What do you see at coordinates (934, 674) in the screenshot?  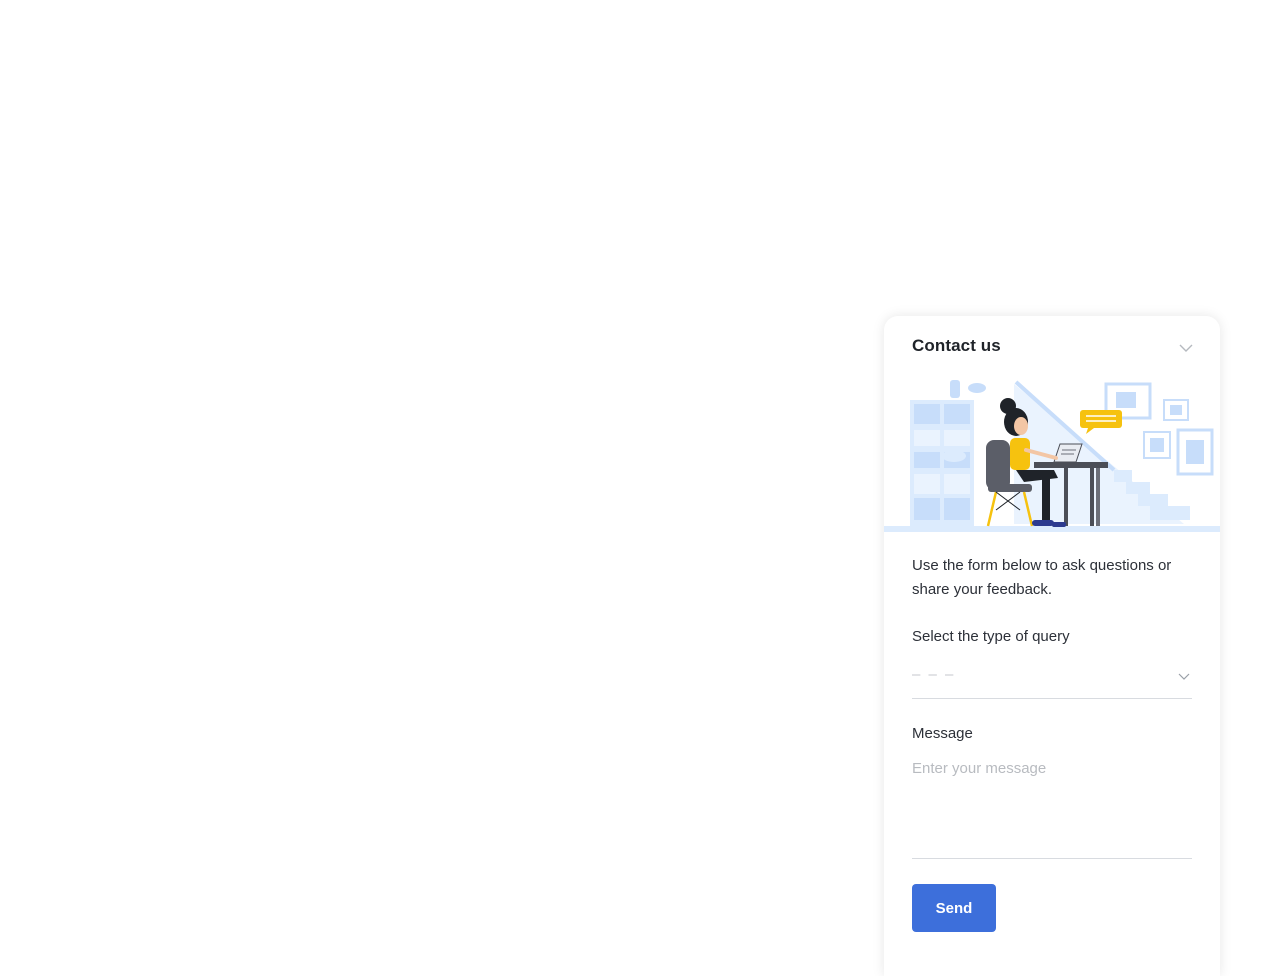 I see `query-type-value: – – –` at bounding box center [934, 674].